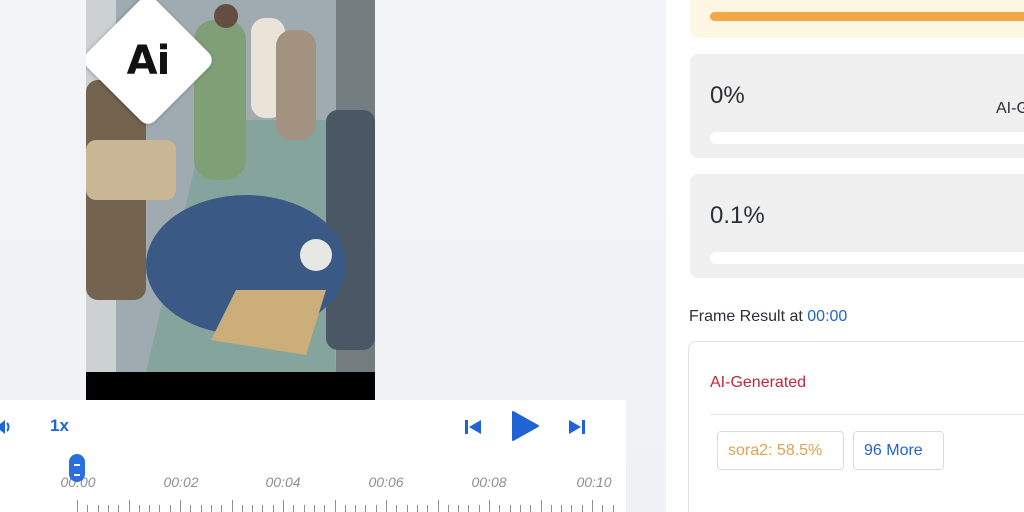  What do you see at coordinates (77, 468) in the screenshot?
I see `timeline-scrubber-handle` at bounding box center [77, 468].